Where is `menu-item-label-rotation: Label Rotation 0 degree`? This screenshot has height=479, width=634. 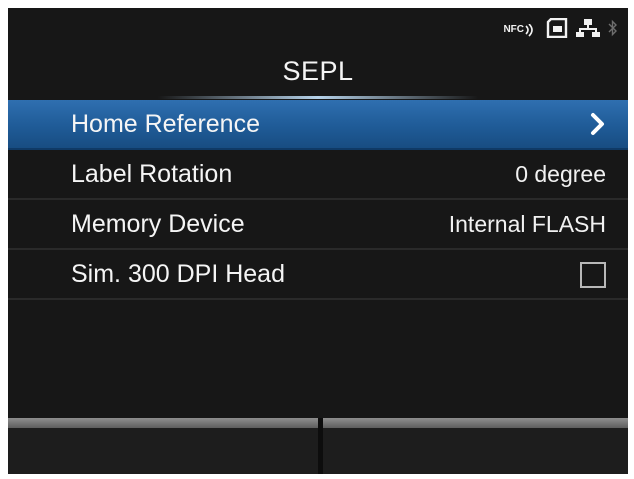 menu-item-label-rotation: Label Rotation 0 degree is located at coordinates (318, 175).